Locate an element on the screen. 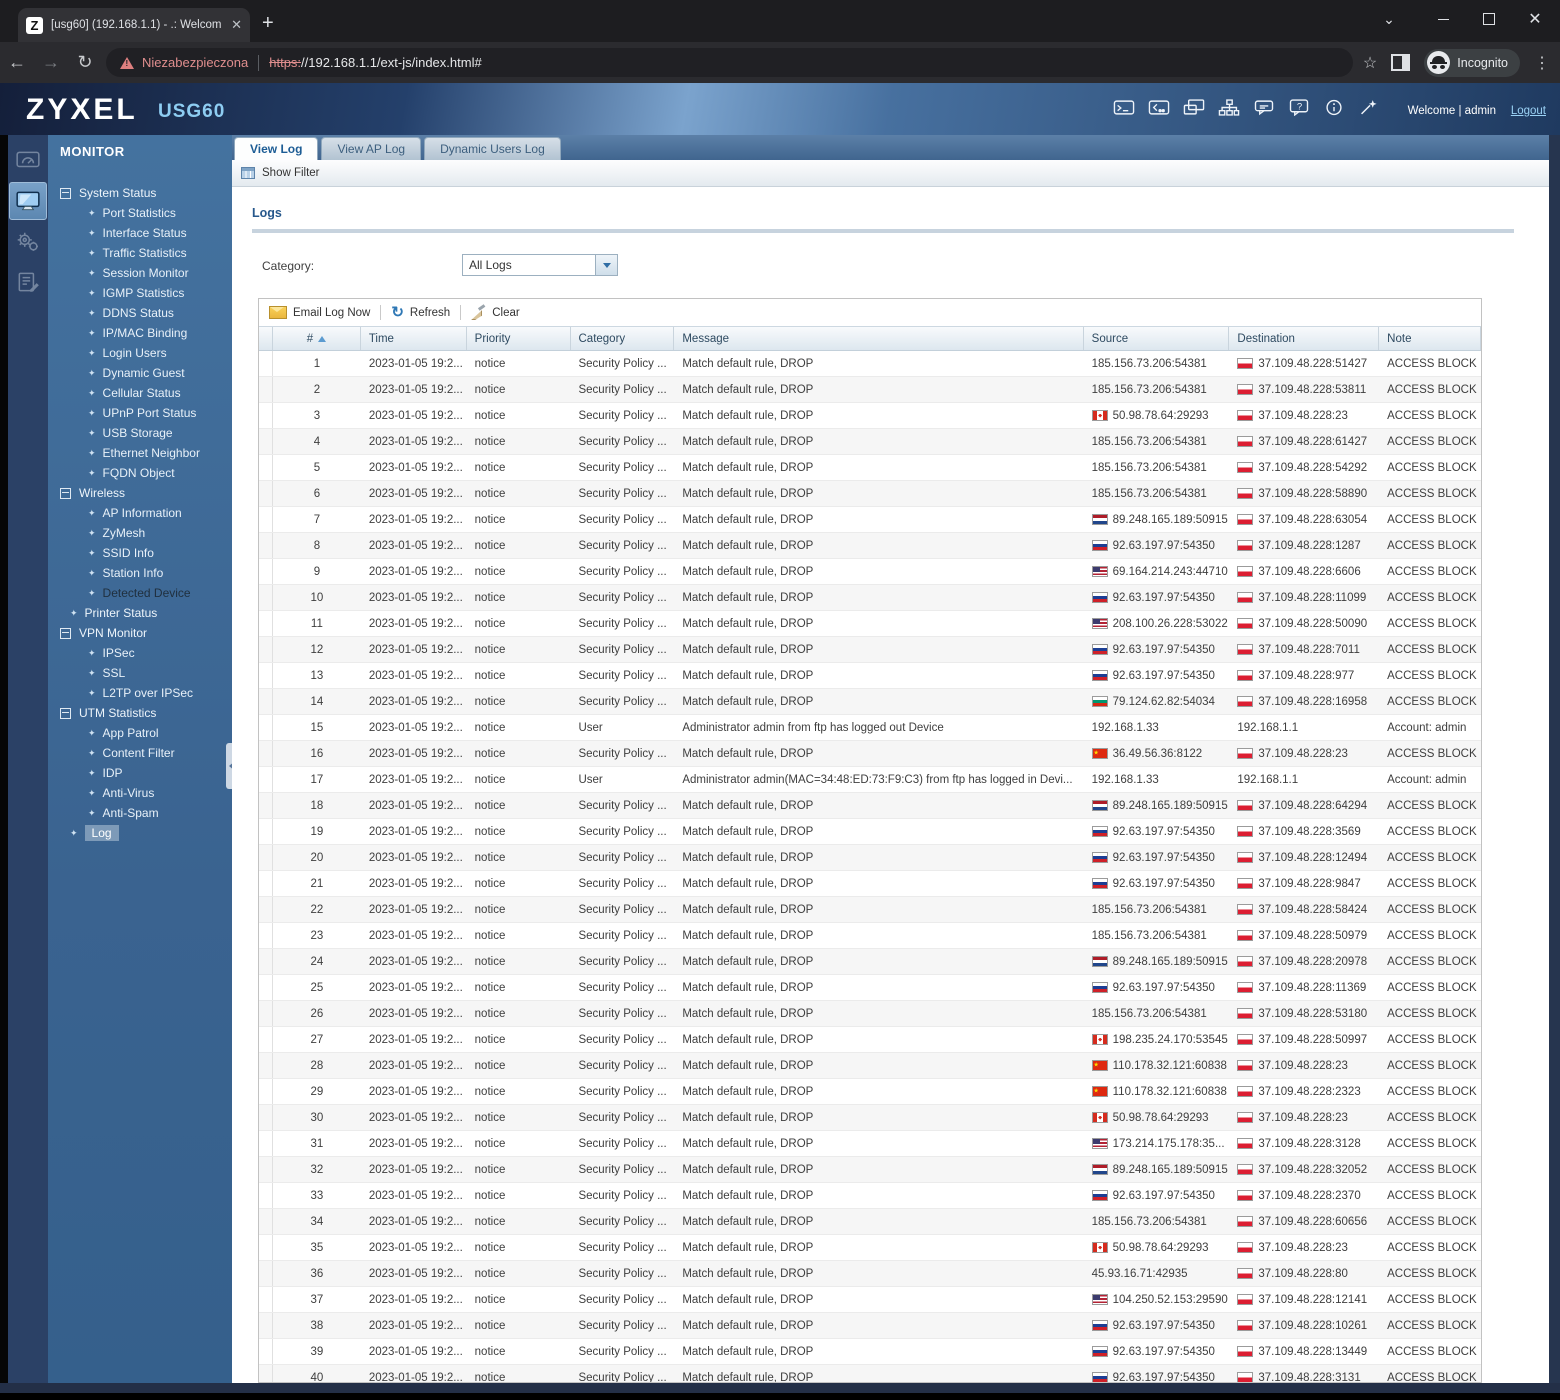 This screenshot has height=1400, width=1560. sidebar-item-wireless: Wireless is located at coordinates (140, 493).